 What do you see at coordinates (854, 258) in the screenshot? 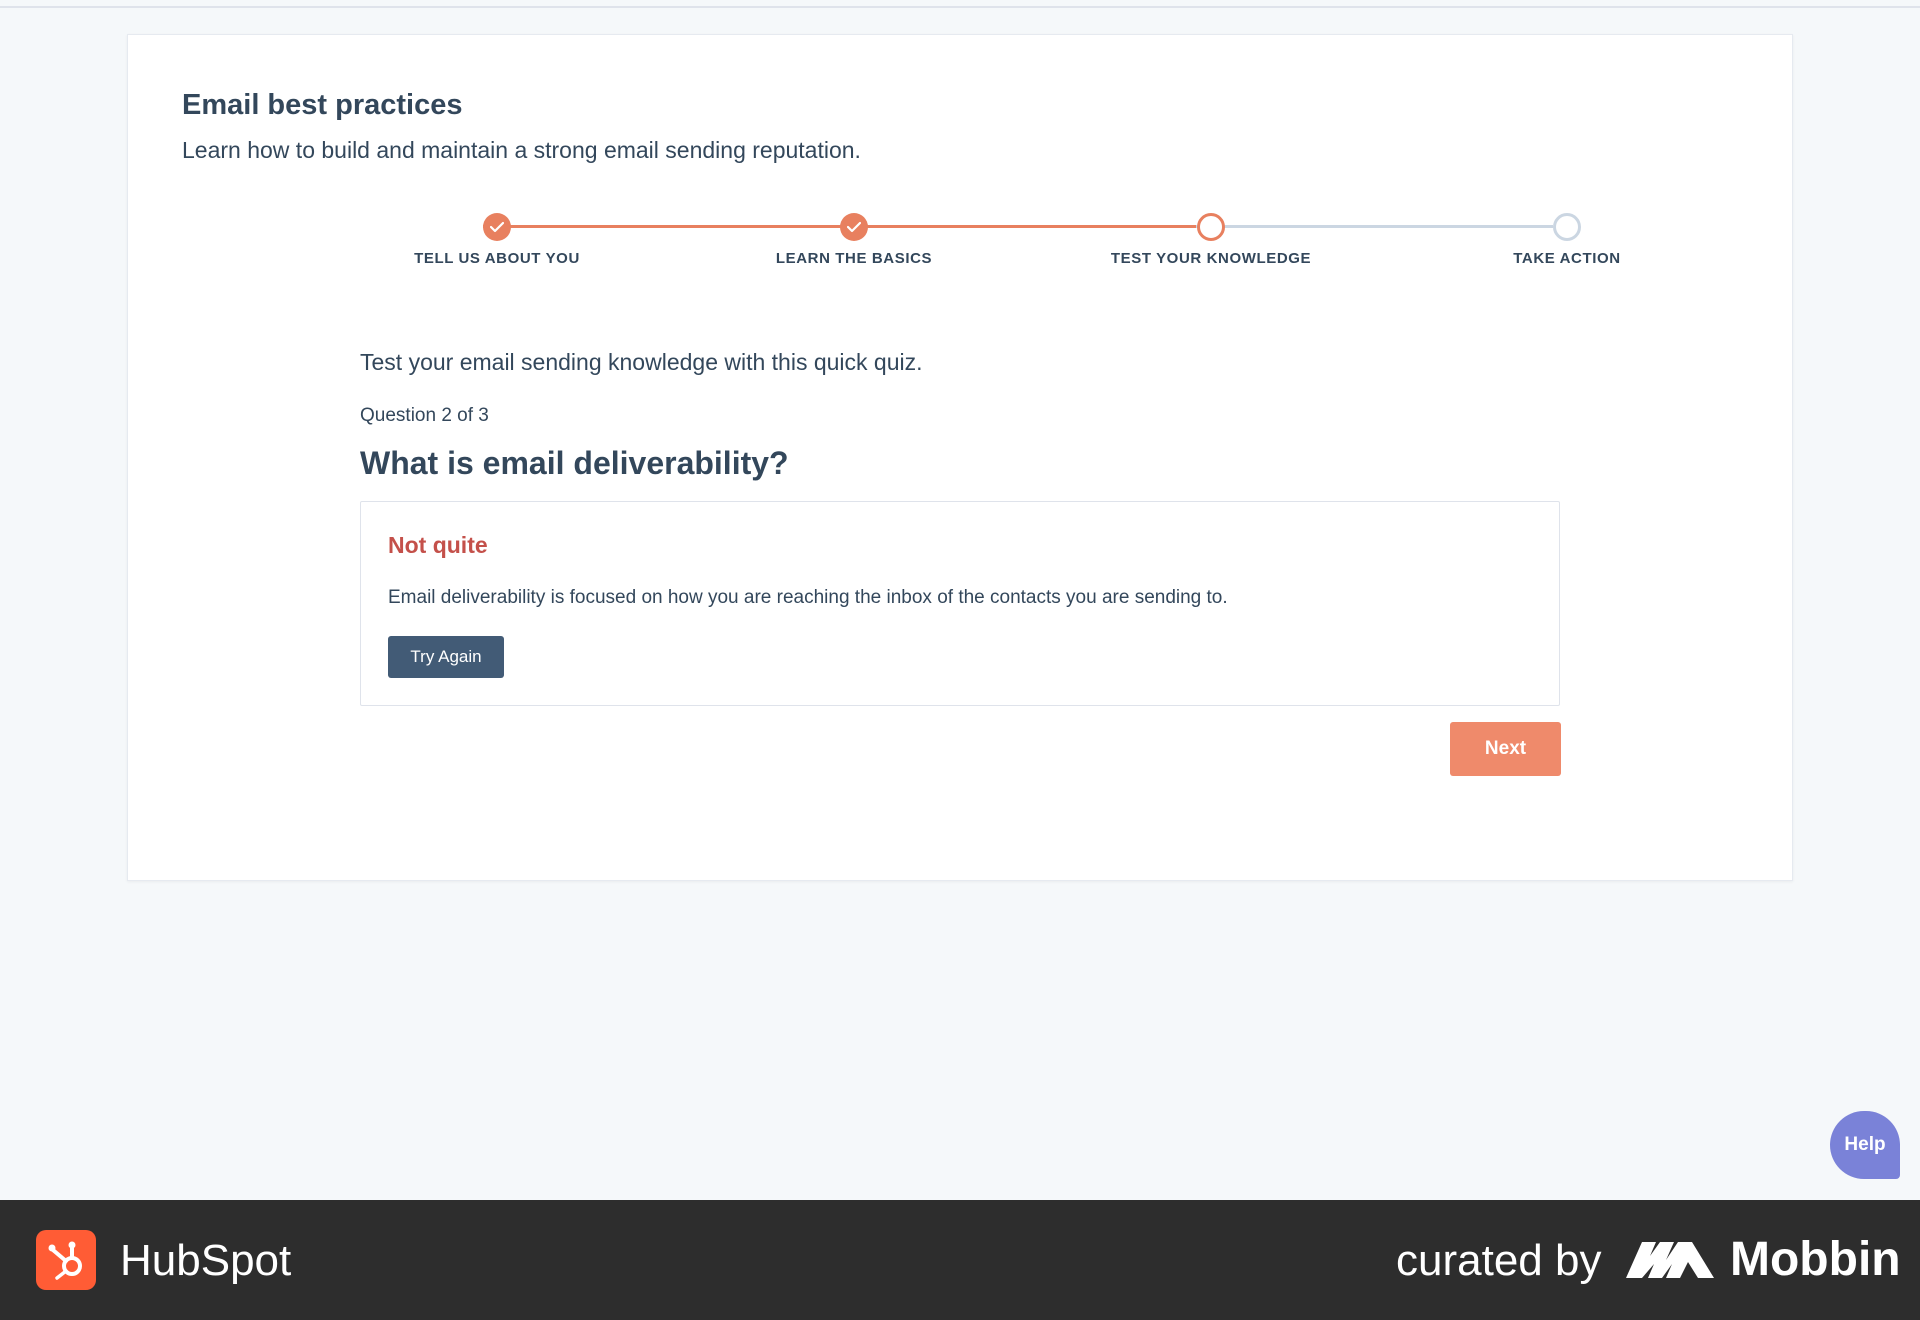
I see `step-label: LEARN THE BASICS` at bounding box center [854, 258].